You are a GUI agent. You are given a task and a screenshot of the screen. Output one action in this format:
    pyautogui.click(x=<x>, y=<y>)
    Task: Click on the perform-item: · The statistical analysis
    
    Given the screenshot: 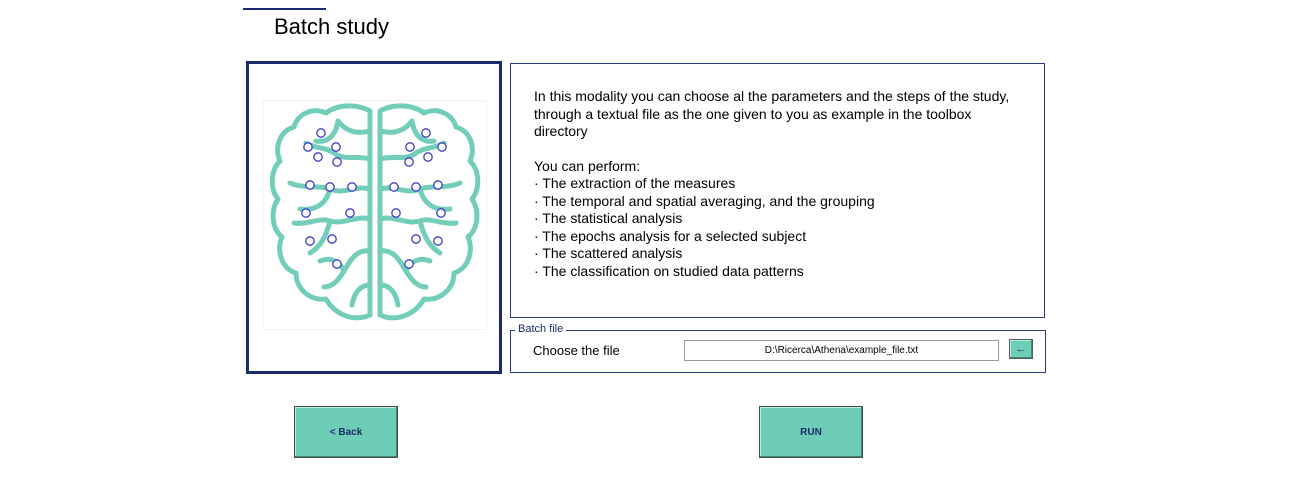 What is the action you would take?
    pyautogui.click(x=608, y=218)
    